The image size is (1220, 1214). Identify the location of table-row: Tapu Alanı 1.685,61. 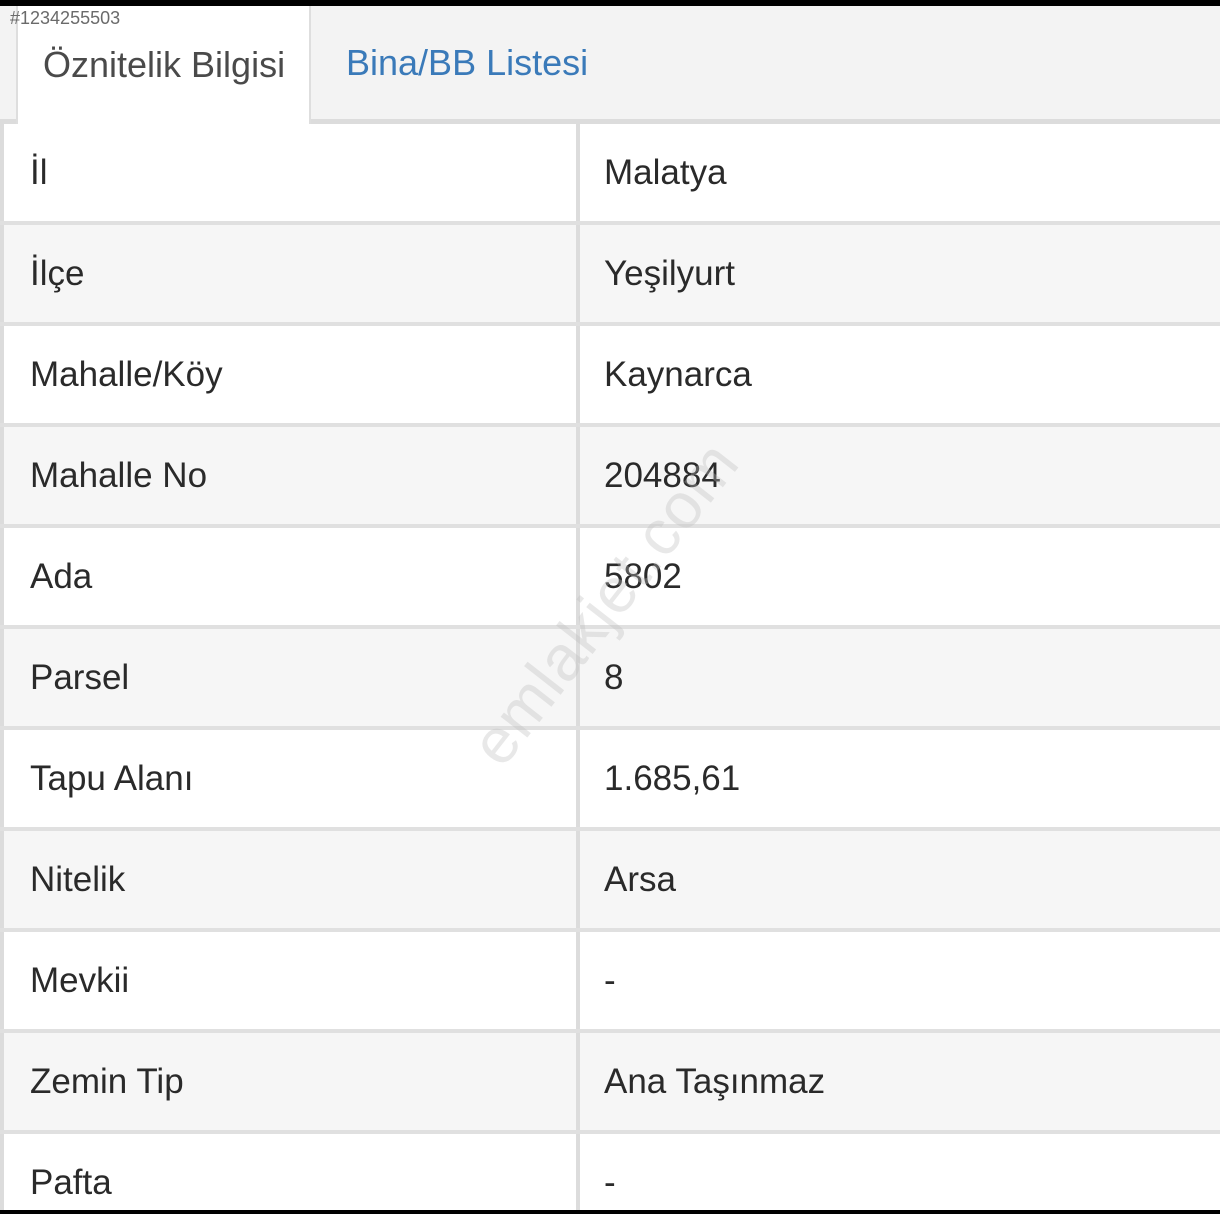
(610, 780).